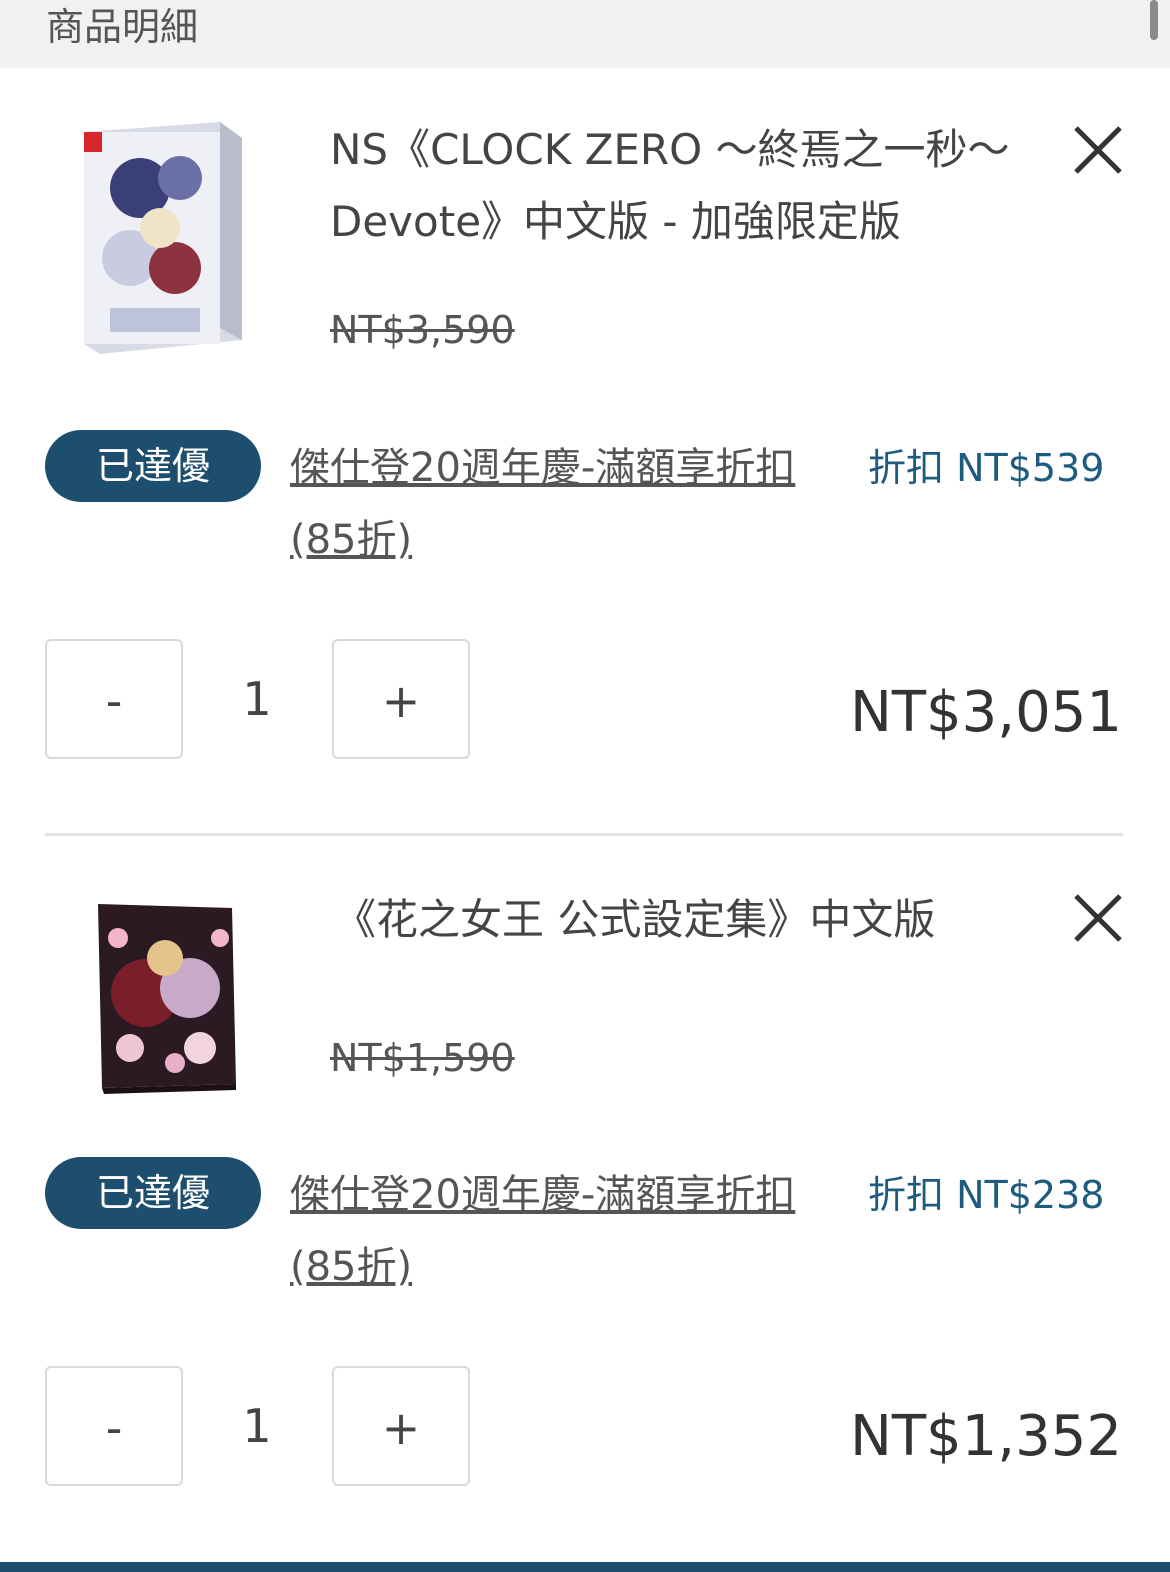 This screenshot has width=1170, height=1572. Describe the element at coordinates (422, 1058) in the screenshot. I see `original-price: NT$1,590` at that location.